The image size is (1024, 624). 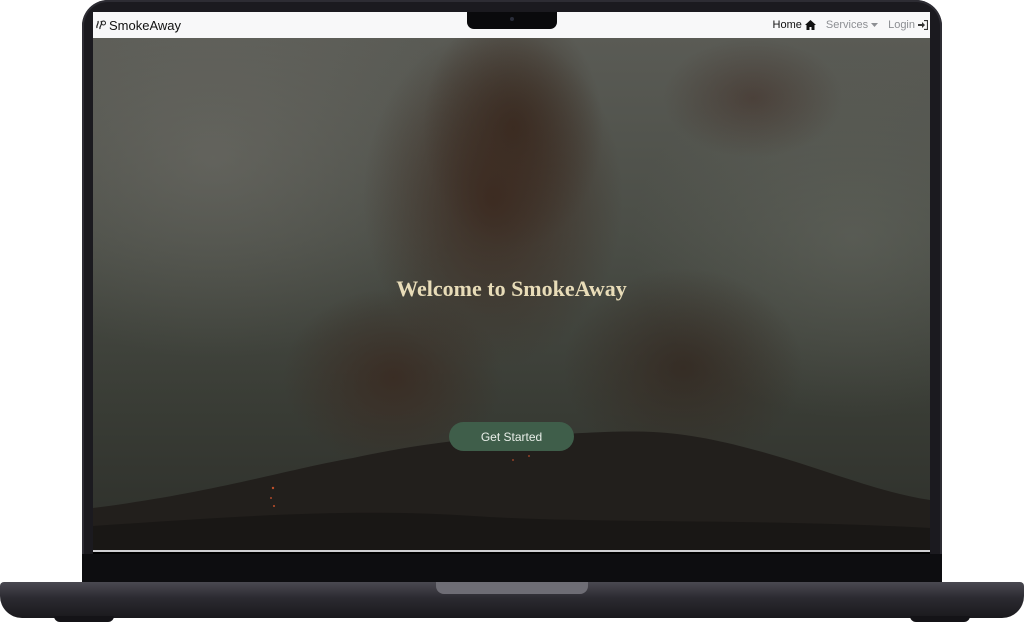 I want to click on nav-home-label: Home, so click(x=787, y=25).